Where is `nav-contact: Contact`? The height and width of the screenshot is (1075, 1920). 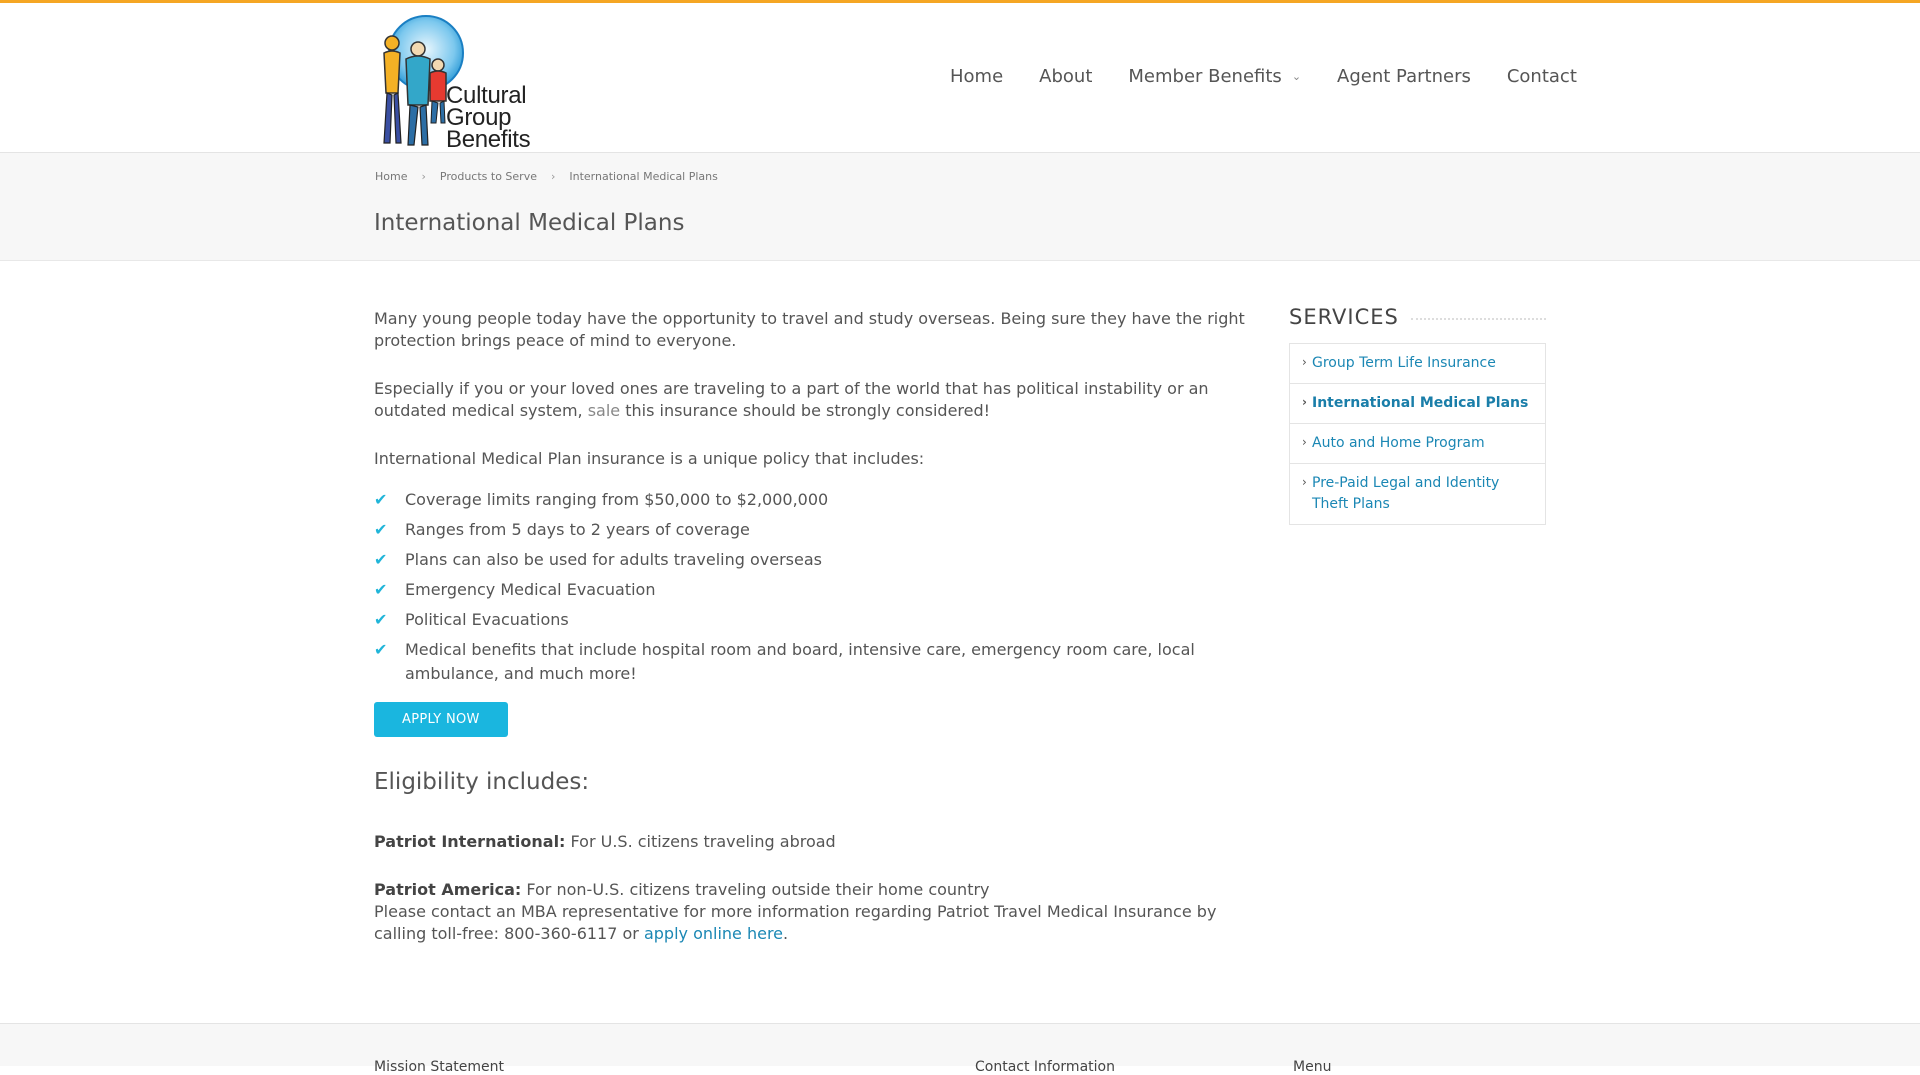 nav-contact: Contact is located at coordinates (1542, 76).